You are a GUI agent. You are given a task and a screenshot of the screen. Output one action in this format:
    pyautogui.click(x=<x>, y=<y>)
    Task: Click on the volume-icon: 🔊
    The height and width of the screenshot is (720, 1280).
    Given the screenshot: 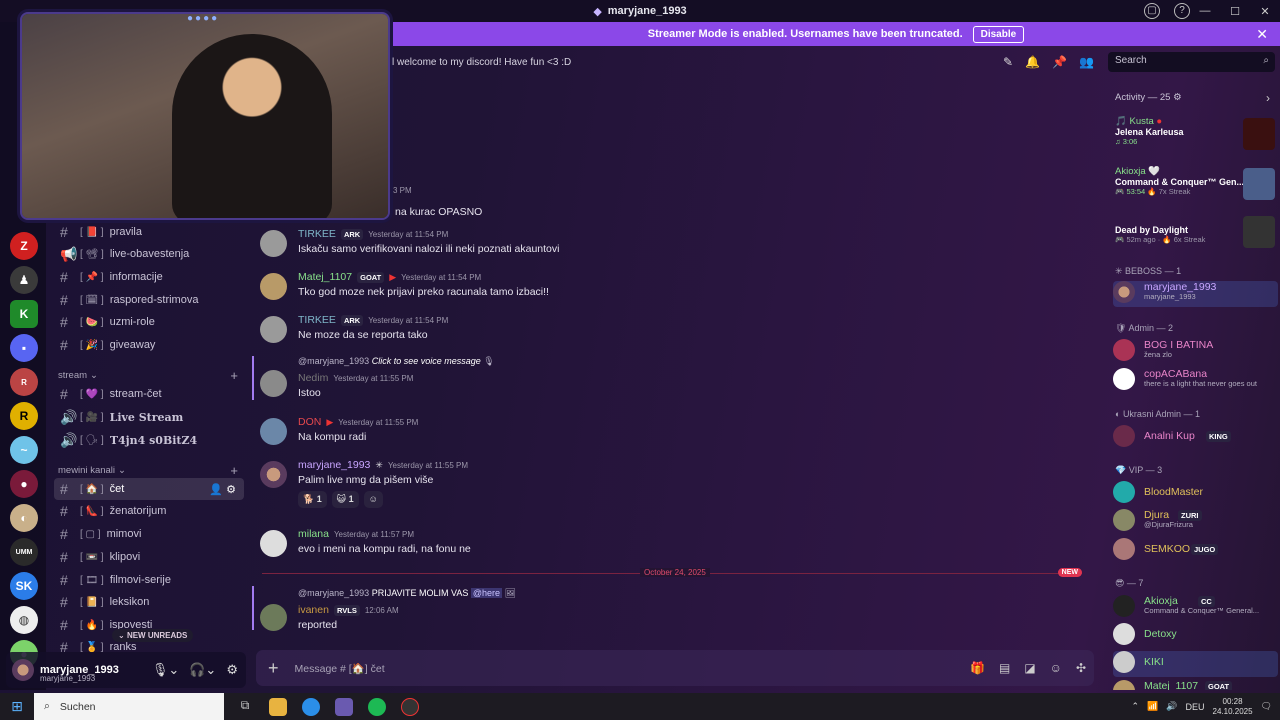 What is the action you would take?
    pyautogui.click(x=1171, y=706)
    